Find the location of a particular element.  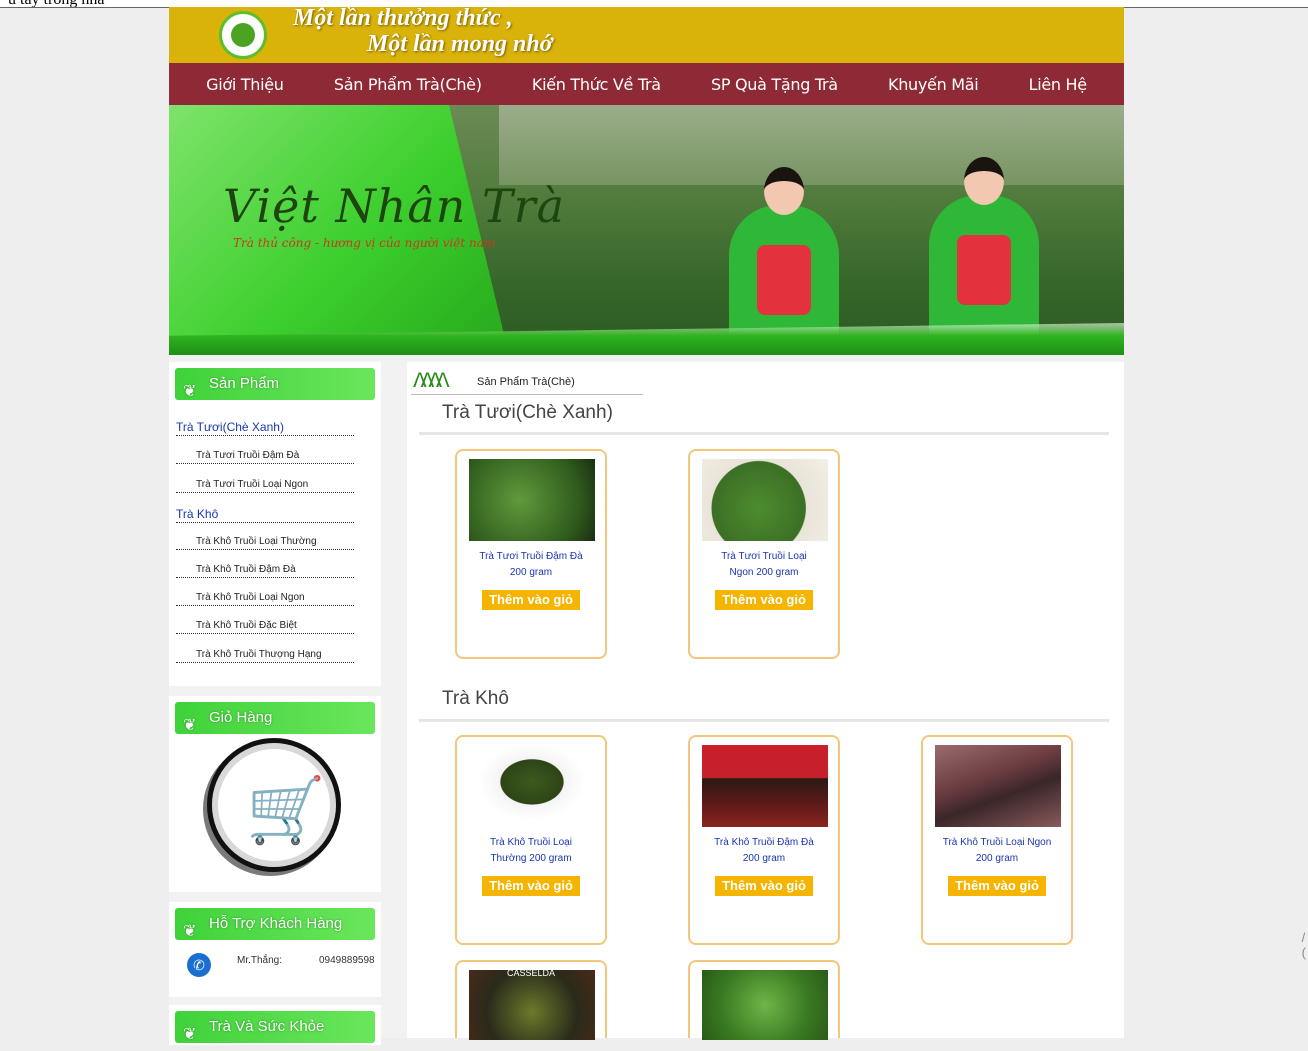

nav-gioi-thieu: Giới Thiệu is located at coordinates (245, 84).